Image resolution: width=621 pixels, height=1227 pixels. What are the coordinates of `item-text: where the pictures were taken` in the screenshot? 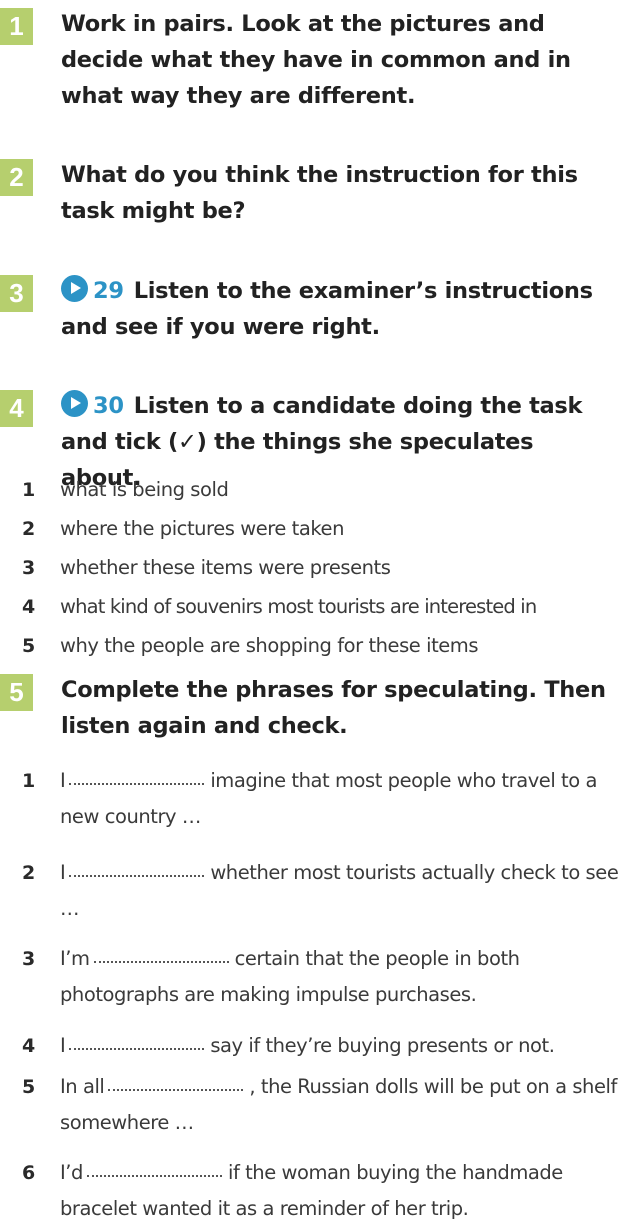 It's located at (202, 528).